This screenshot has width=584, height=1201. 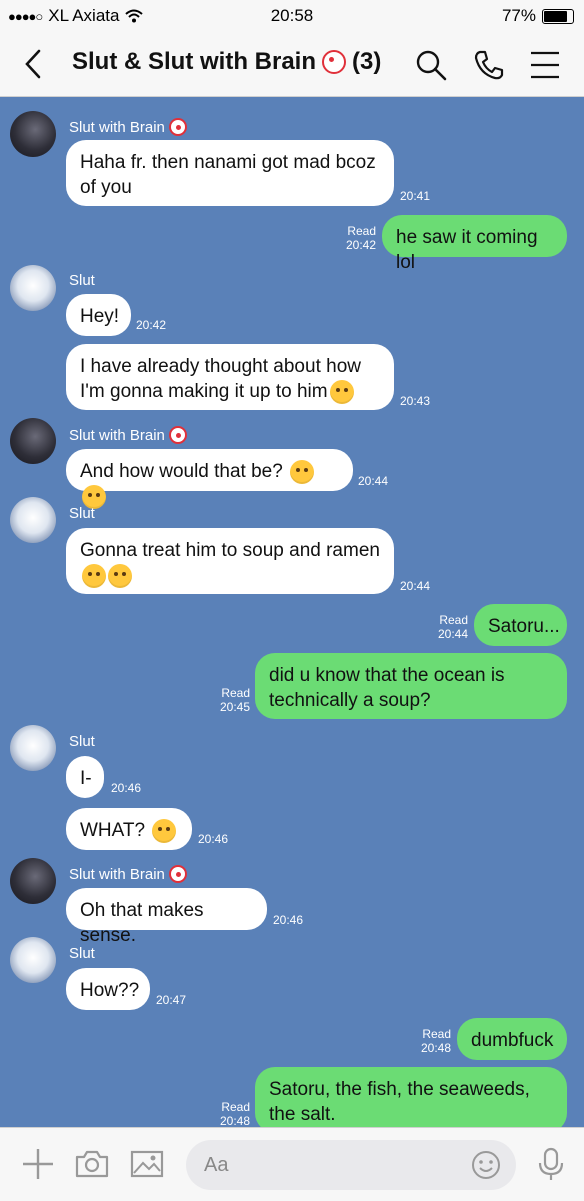 What do you see at coordinates (474, 244) in the screenshot?
I see `message-bubble-outgoing: he saw it coming lol` at bounding box center [474, 244].